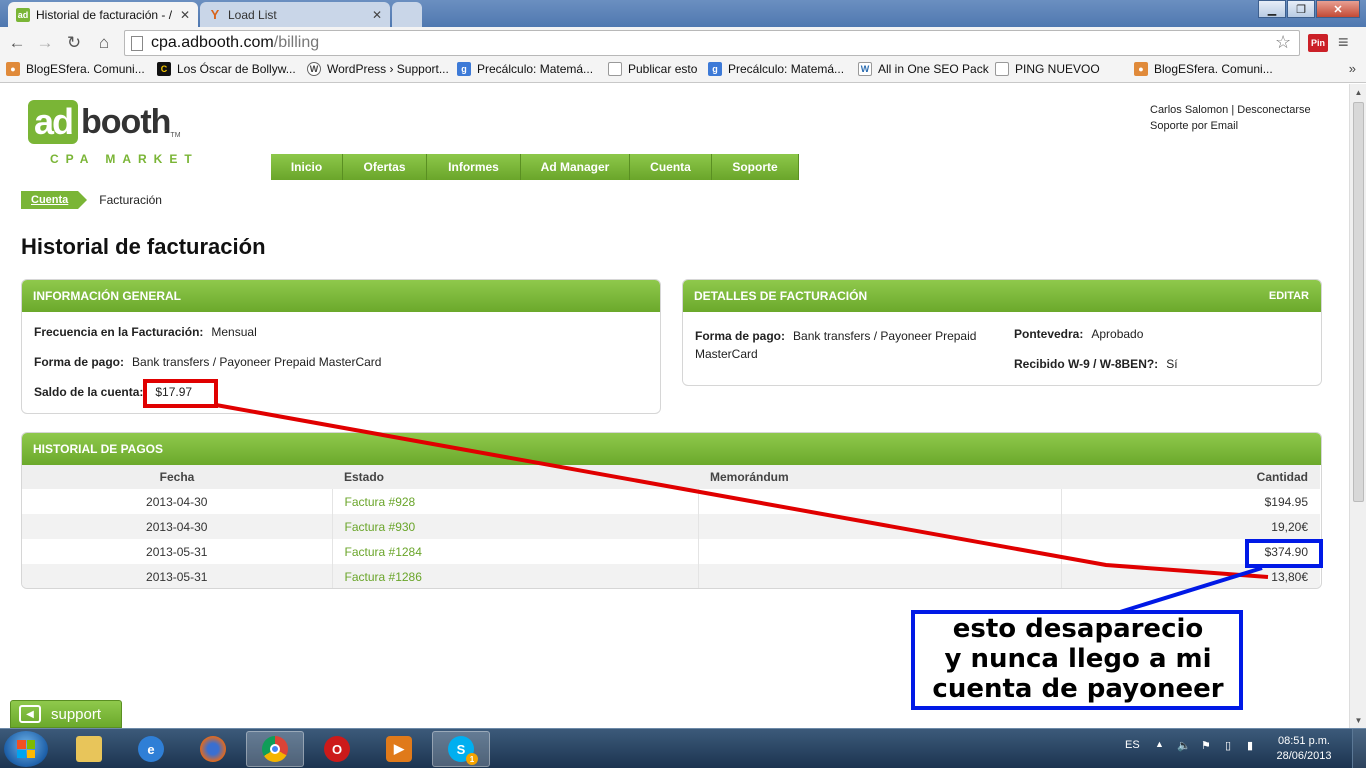 The height and width of the screenshot is (768, 1366). Describe the element at coordinates (1047, 69) in the screenshot. I see `bookmark-item: PING NUEVOO` at that location.